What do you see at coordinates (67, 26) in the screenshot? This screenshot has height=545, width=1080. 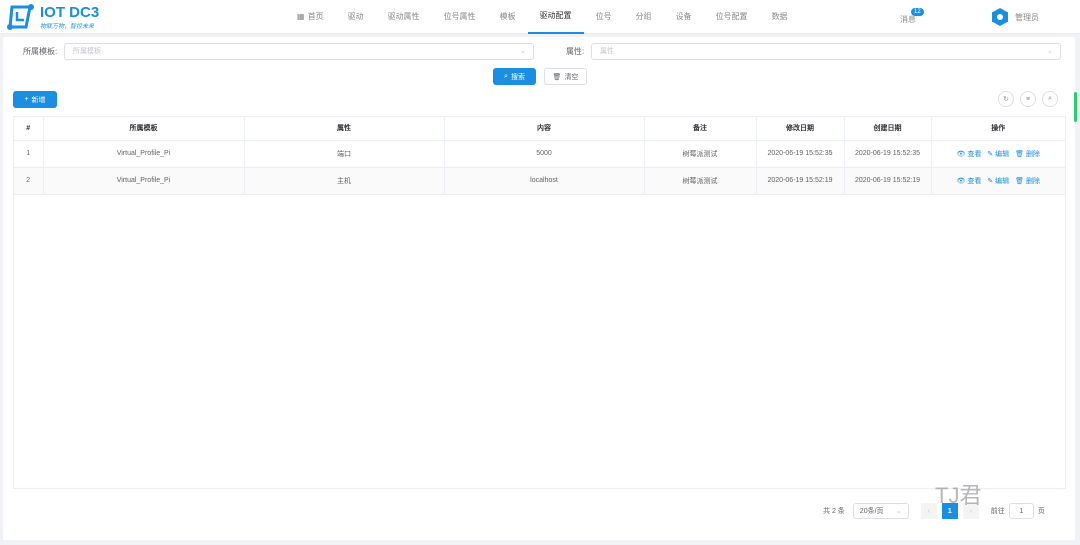 I see `app-slogan: 物联万物，智控未来` at bounding box center [67, 26].